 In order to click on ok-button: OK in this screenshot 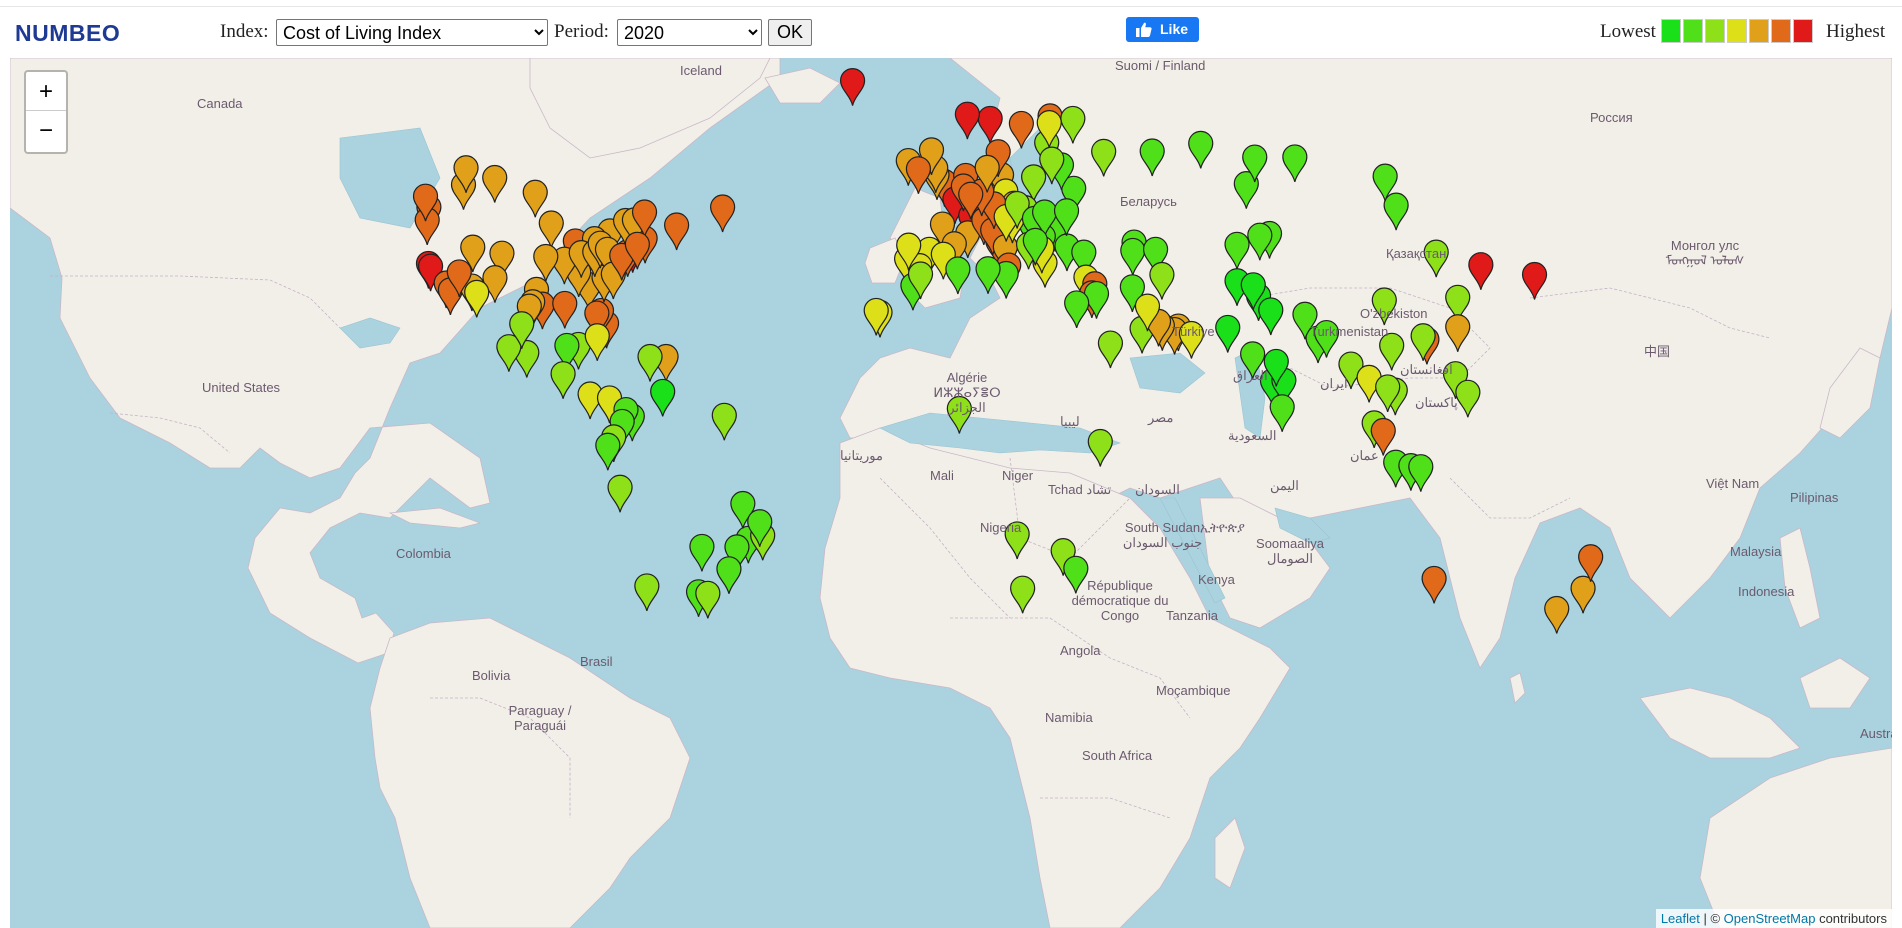, I will do `click(790, 32)`.